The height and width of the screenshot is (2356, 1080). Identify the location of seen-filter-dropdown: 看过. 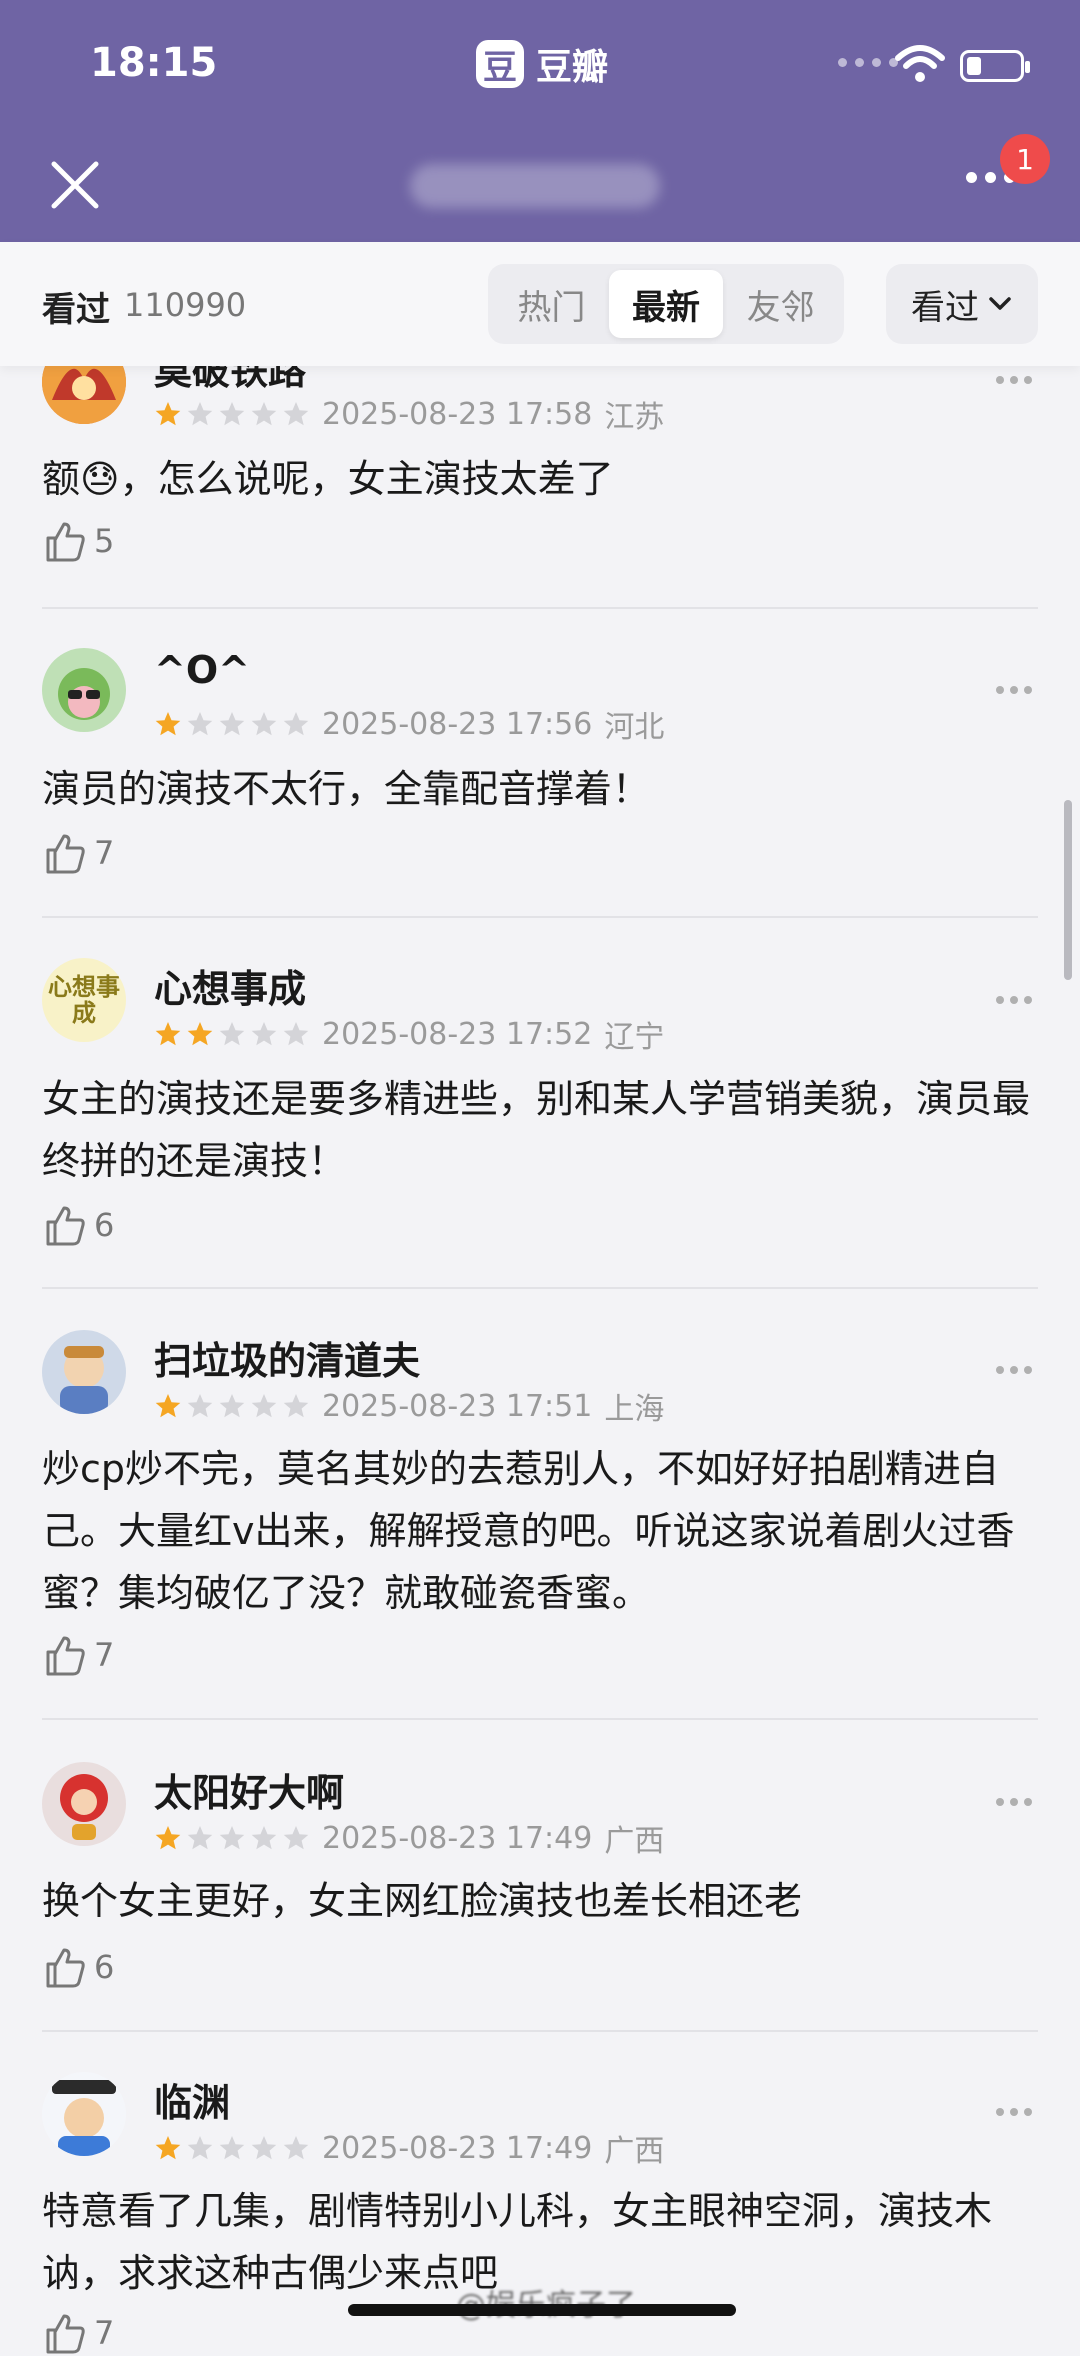
(962, 304).